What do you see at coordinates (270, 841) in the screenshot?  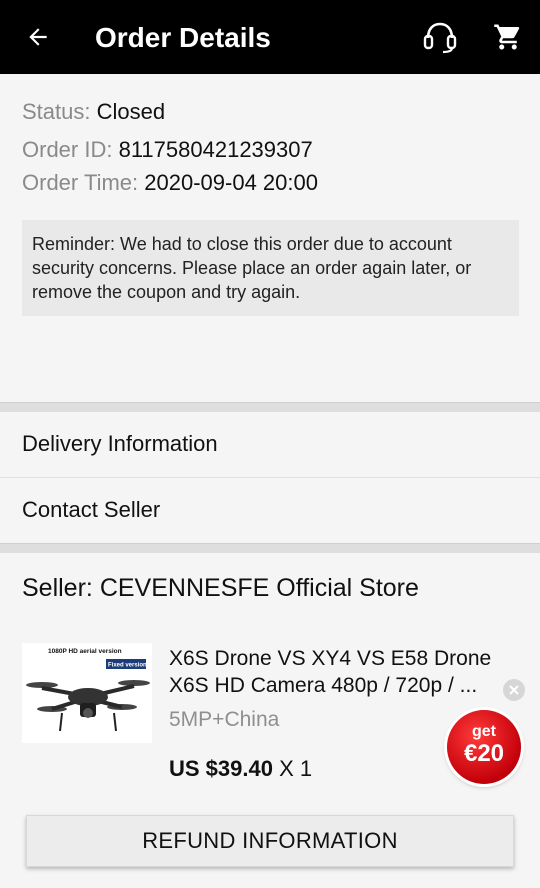 I see `refund-information-button: REFUND INFORMATION` at bounding box center [270, 841].